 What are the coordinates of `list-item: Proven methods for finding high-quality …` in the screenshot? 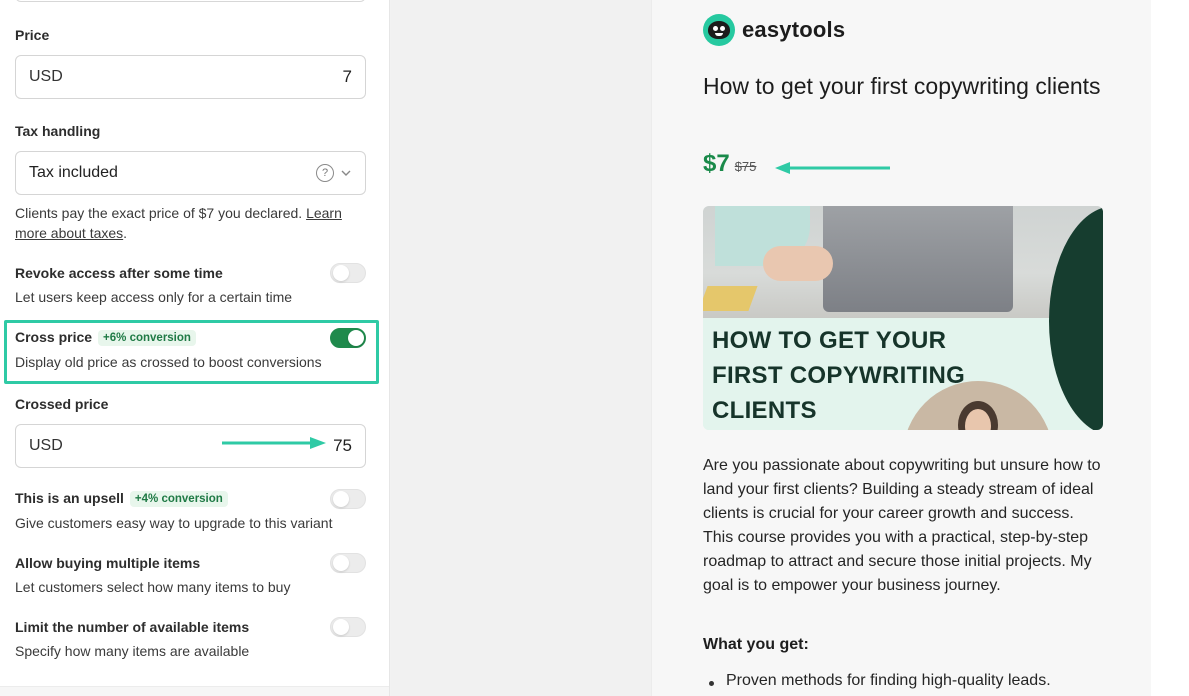 It's located at (880, 681).